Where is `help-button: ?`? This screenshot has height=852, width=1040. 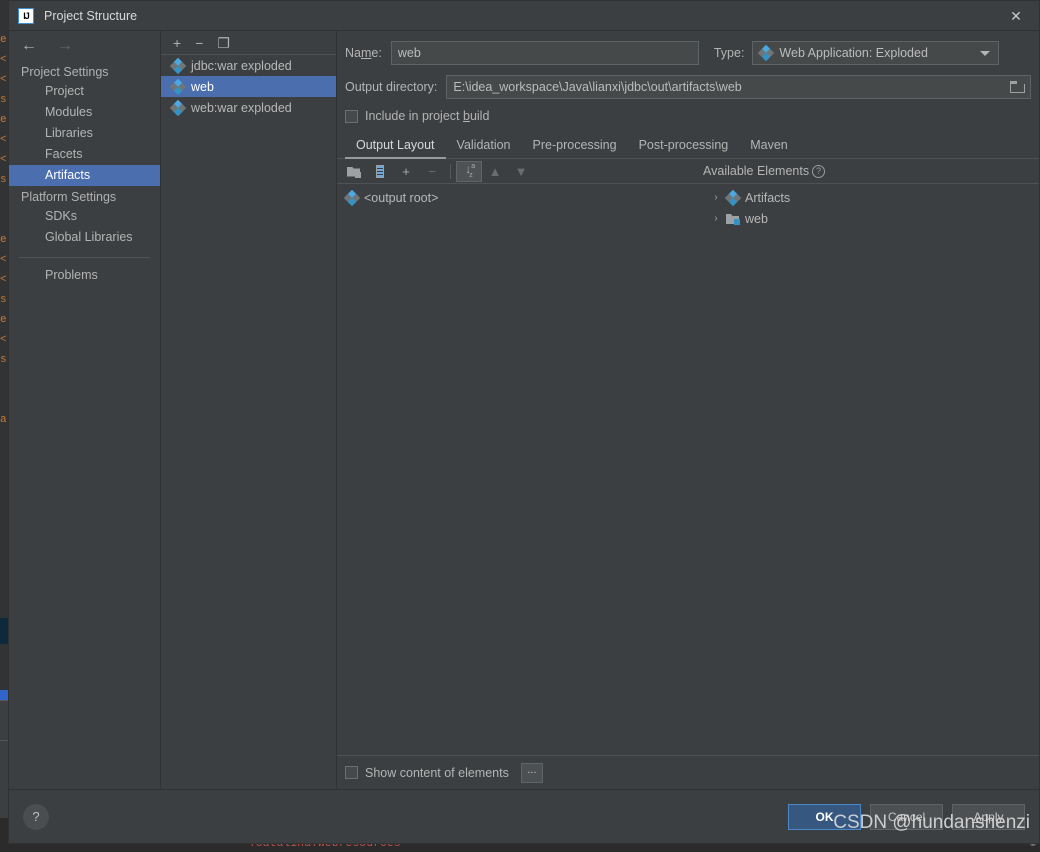
help-button: ? is located at coordinates (36, 816).